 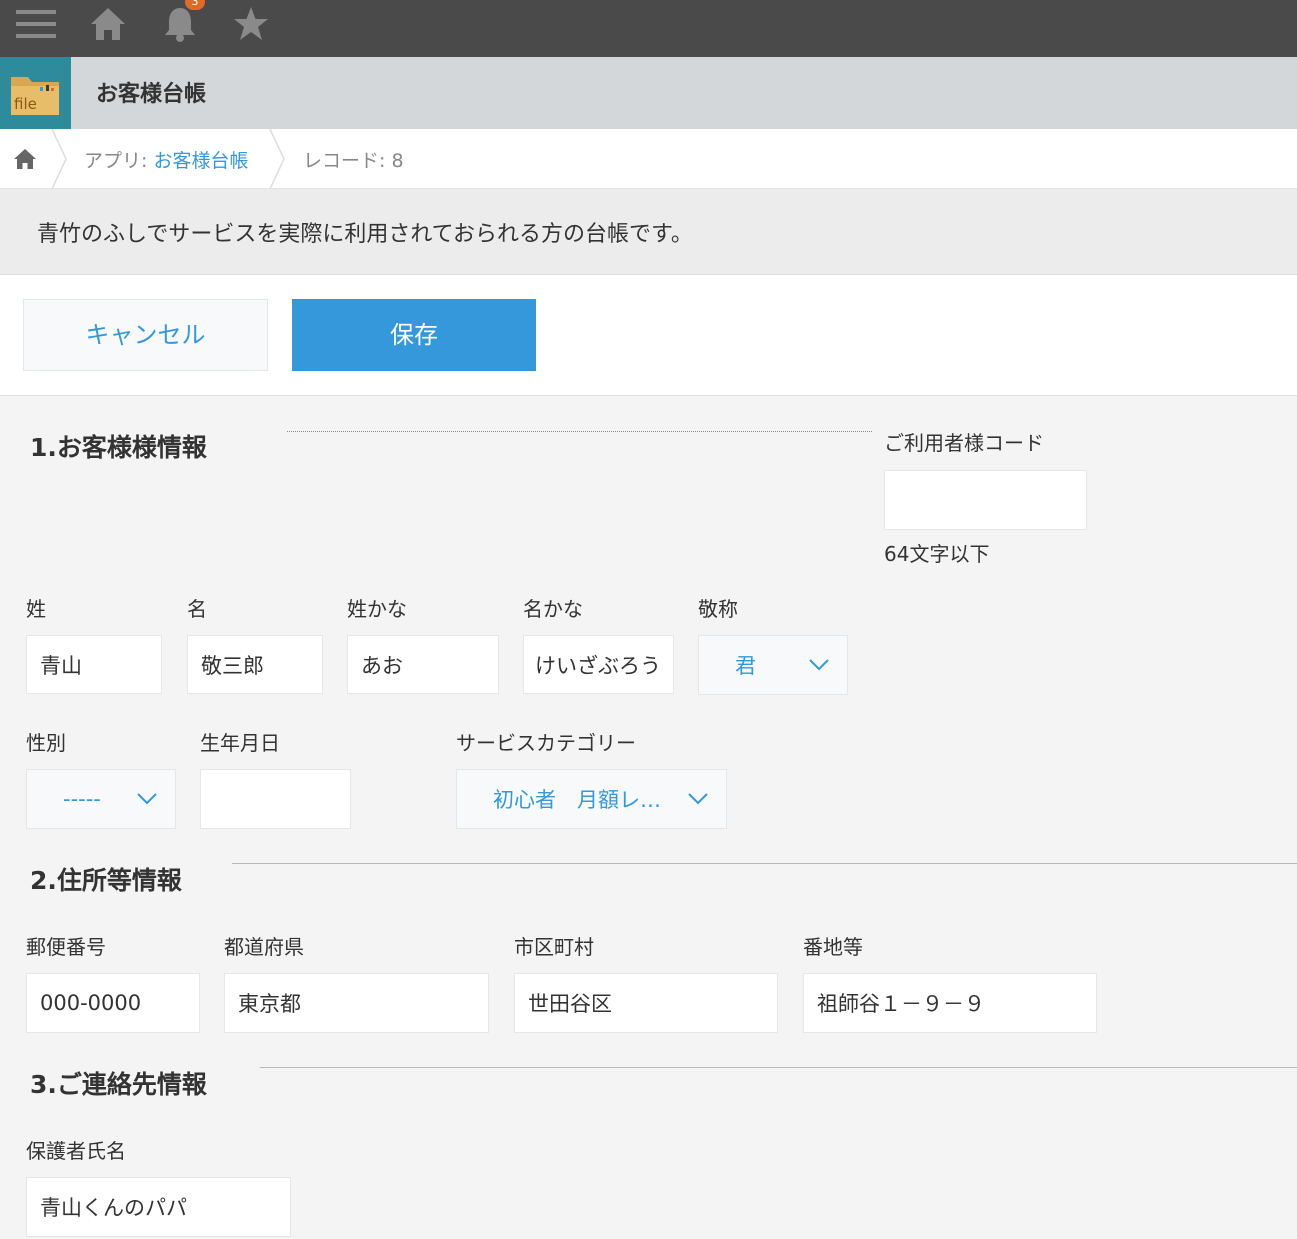 I want to click on first-kana-input: けいざぶろう, so click(x=598, y=664).